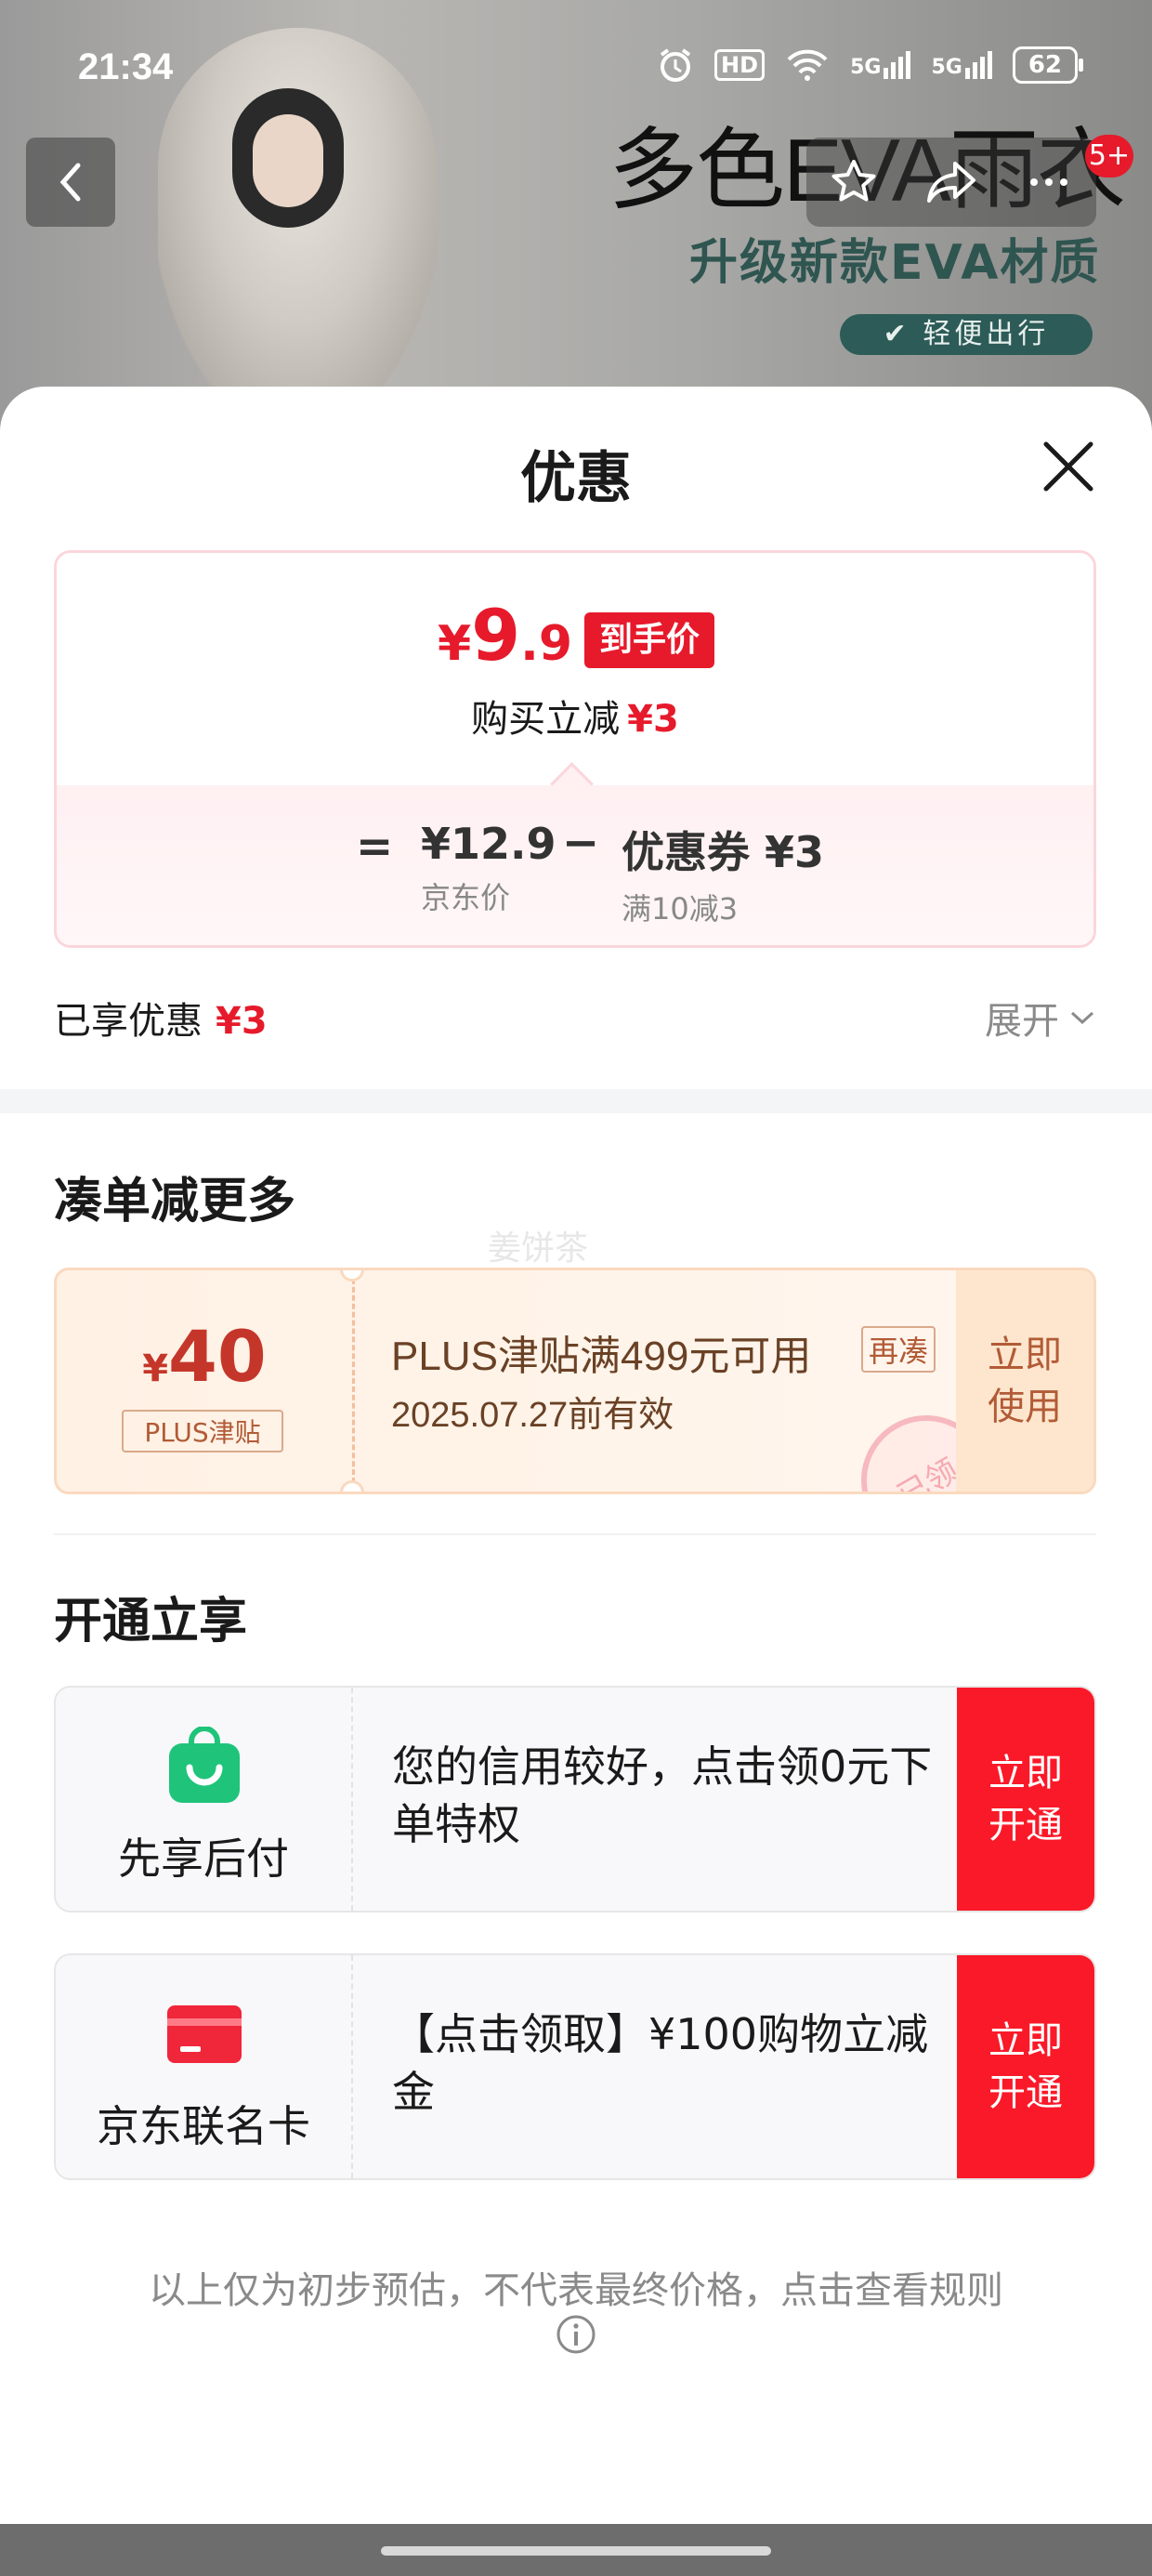 The image size is (1152, 2576). Describe the element at coordinates (961, 65) in the screenshot. I see `signal-5g-icon-2: 5G` at that location.